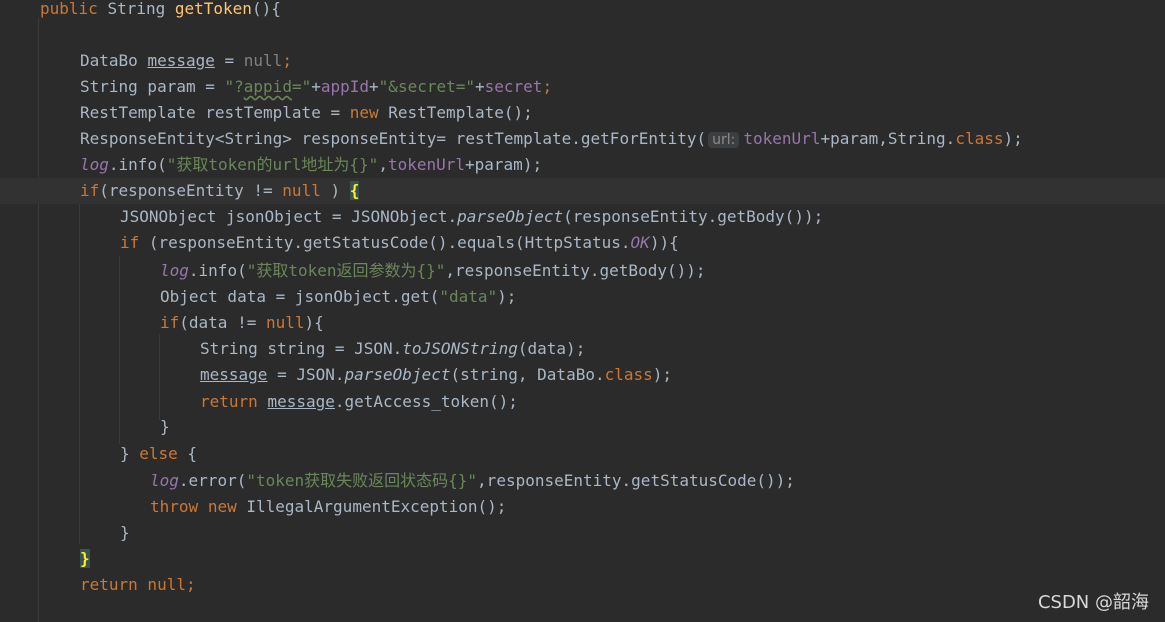 This screenshot has width=1165, height=622. Describe the element at coordinates (267, 86) in the screenshot. I see `typo-warning: appid` at that location.